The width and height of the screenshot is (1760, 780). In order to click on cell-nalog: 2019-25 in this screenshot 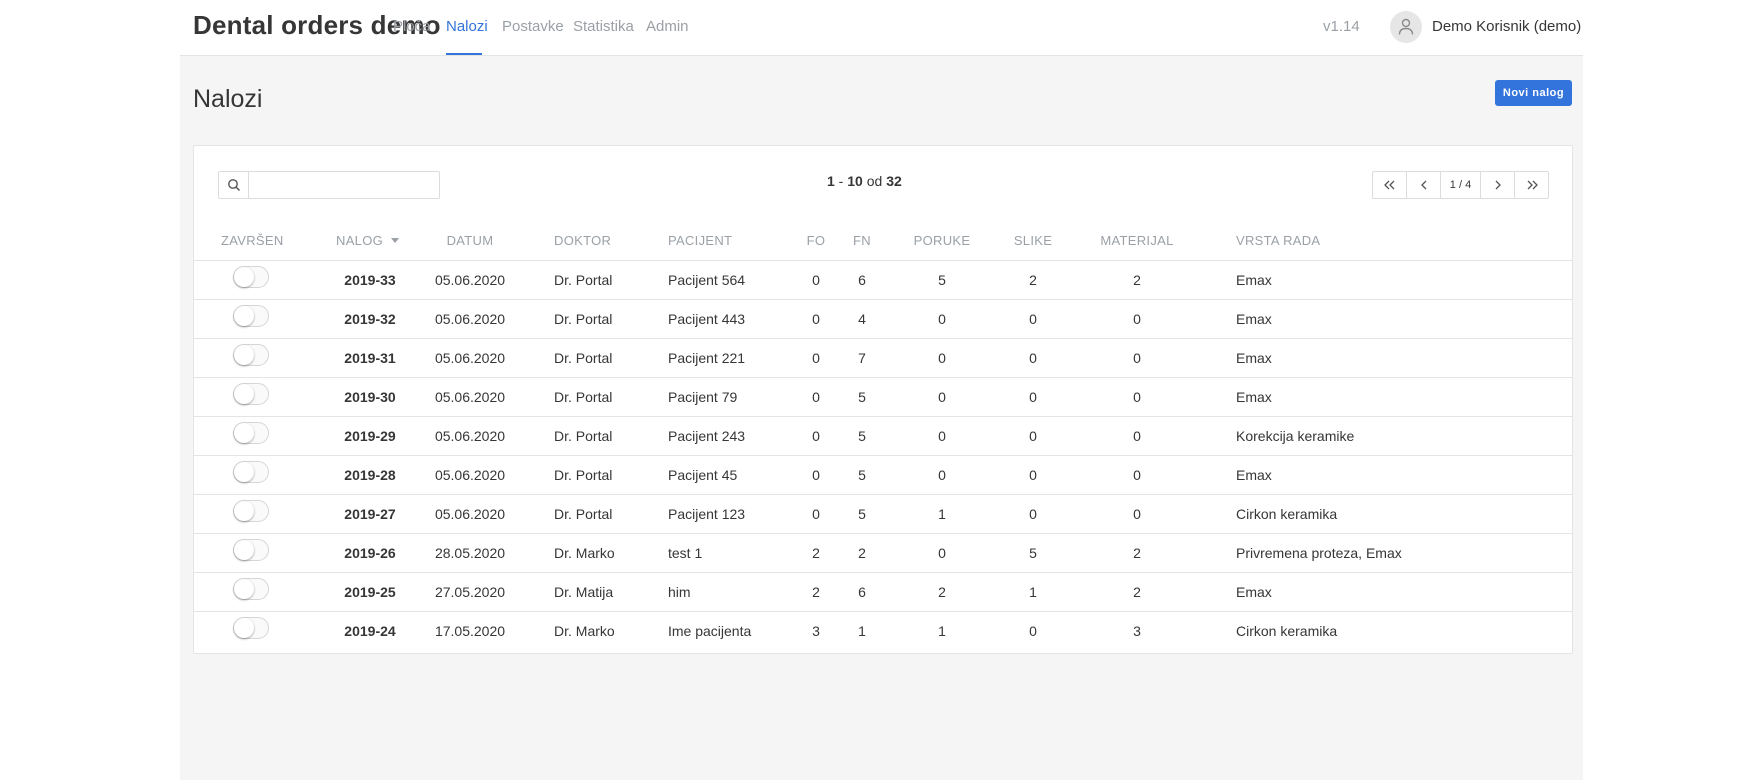, I will do `click(369, 592)`.